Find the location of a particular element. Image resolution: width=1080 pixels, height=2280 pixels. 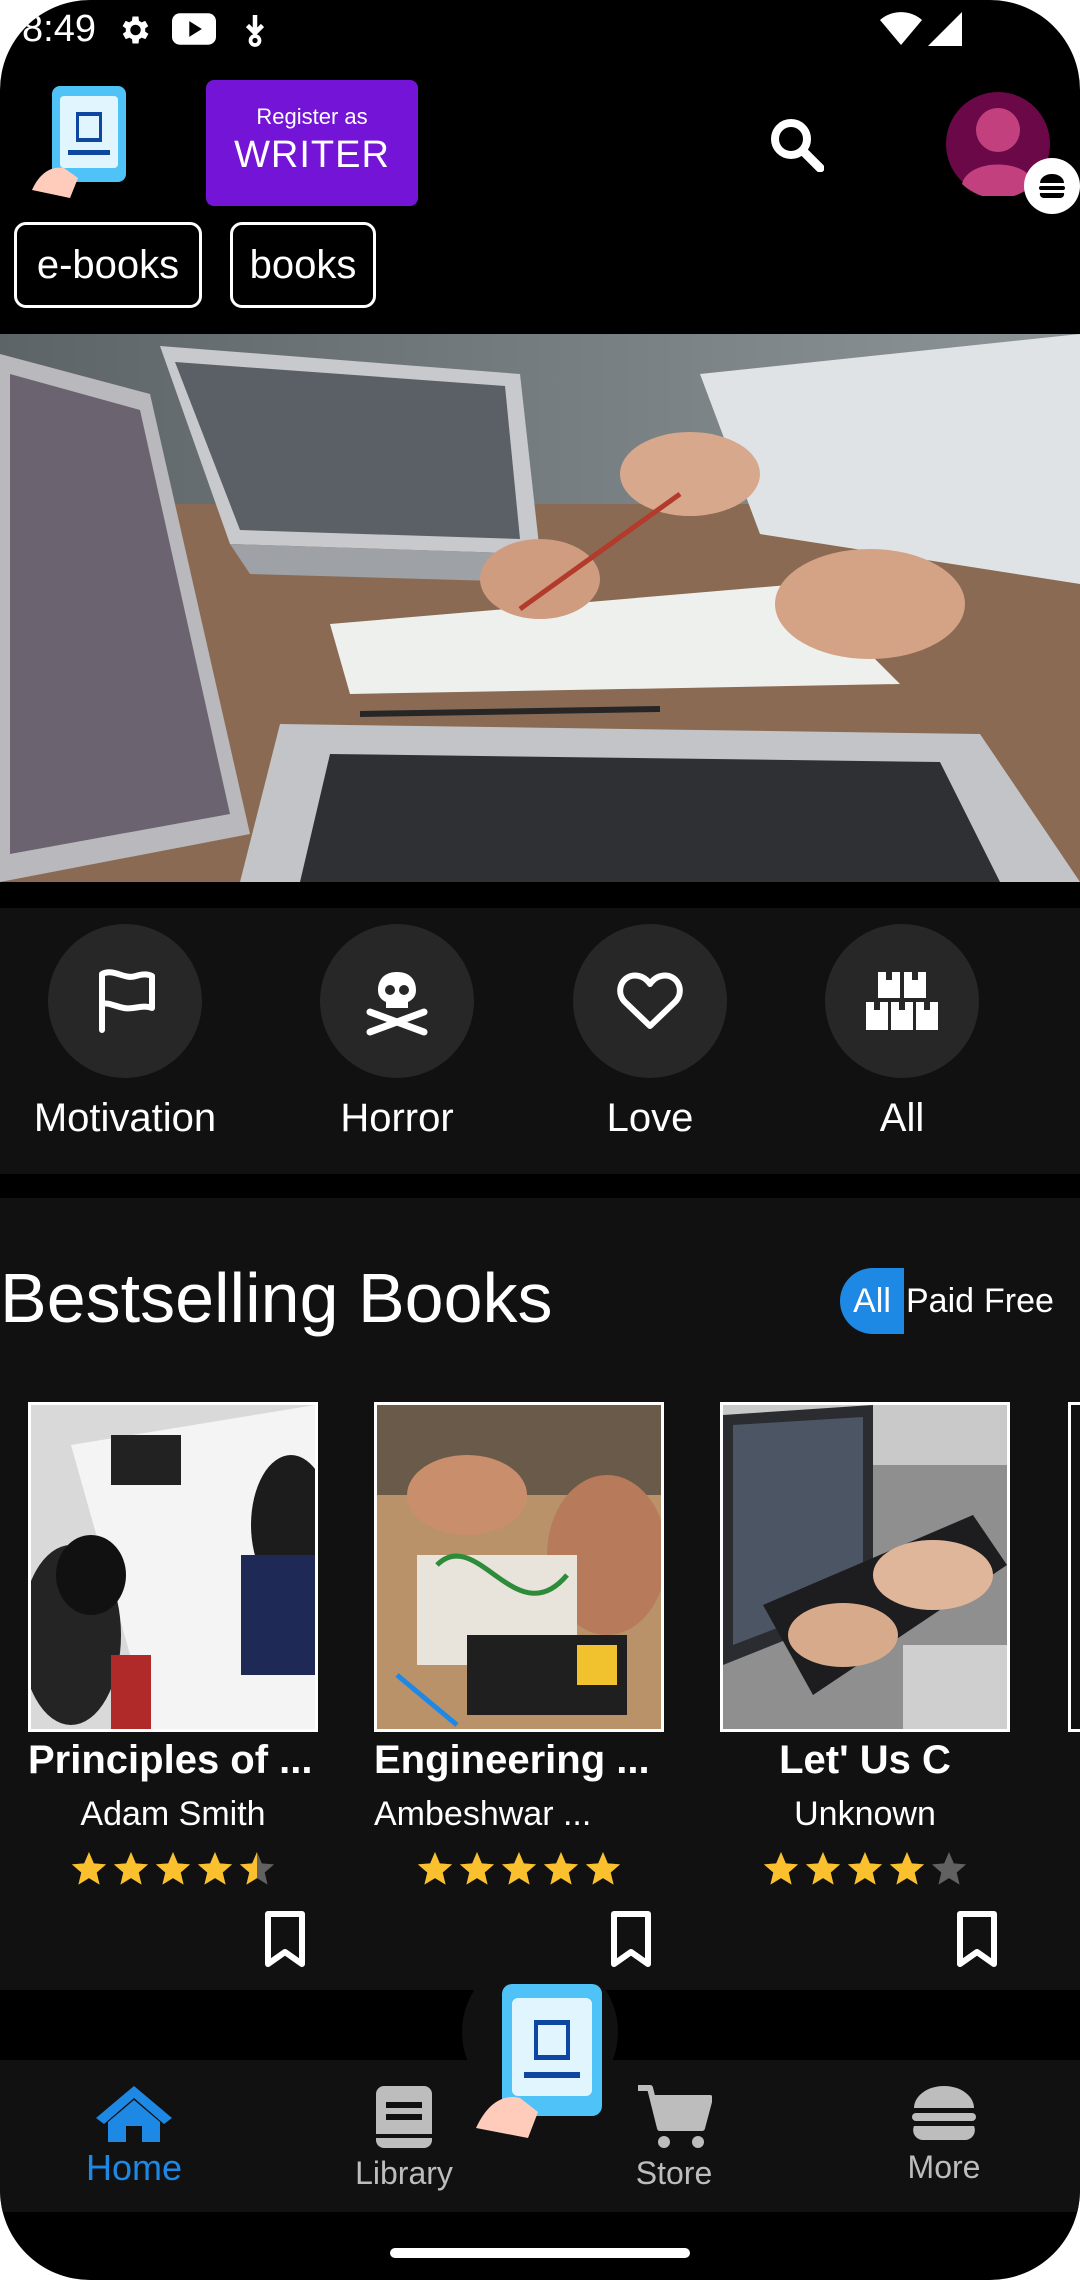

category-motivation: Motivation is located at coordinates (125, 1032).